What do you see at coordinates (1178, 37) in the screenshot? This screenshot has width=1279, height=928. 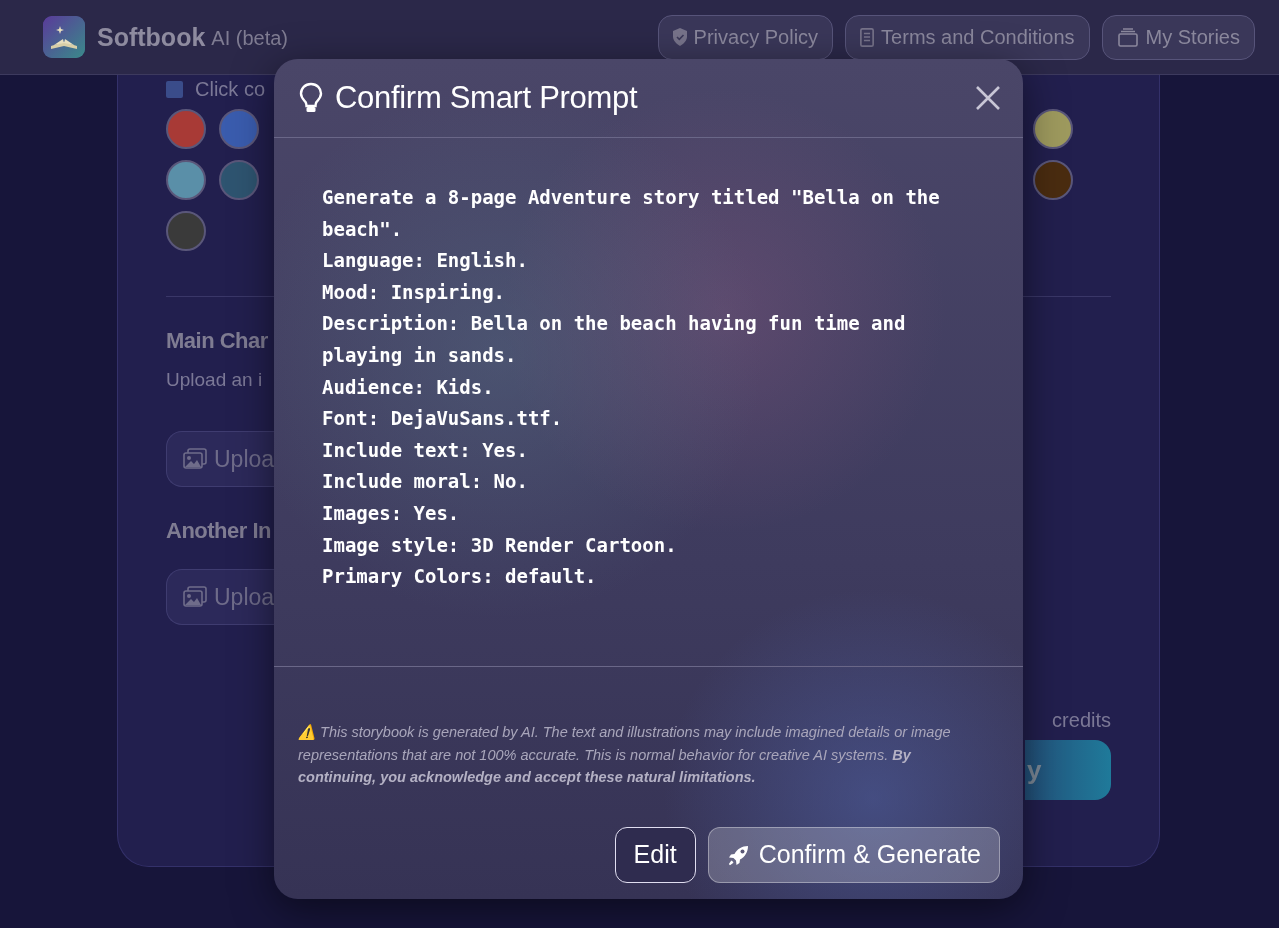 I see `nav-link: My Stories` at bounding box center [1178, 37].